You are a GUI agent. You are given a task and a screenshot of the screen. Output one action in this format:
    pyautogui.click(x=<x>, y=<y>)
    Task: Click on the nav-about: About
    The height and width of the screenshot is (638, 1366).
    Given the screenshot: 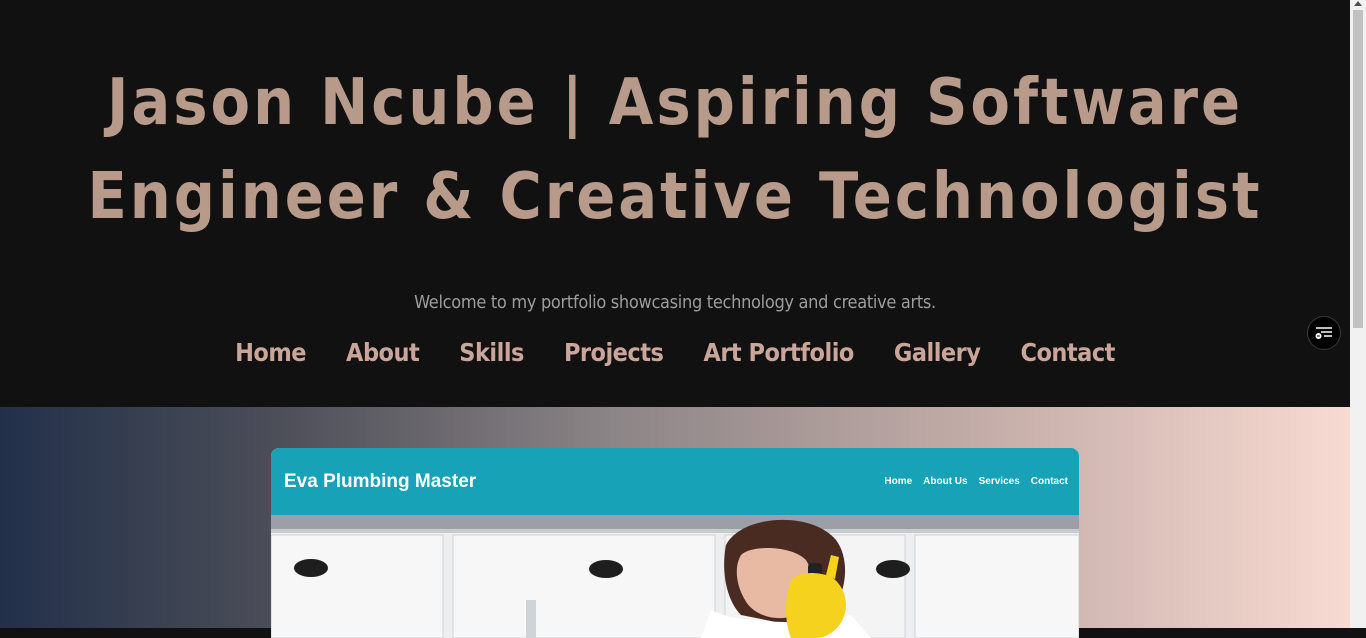 What is the action you would take?
    pyautogui.click(x=383, y=352)
    